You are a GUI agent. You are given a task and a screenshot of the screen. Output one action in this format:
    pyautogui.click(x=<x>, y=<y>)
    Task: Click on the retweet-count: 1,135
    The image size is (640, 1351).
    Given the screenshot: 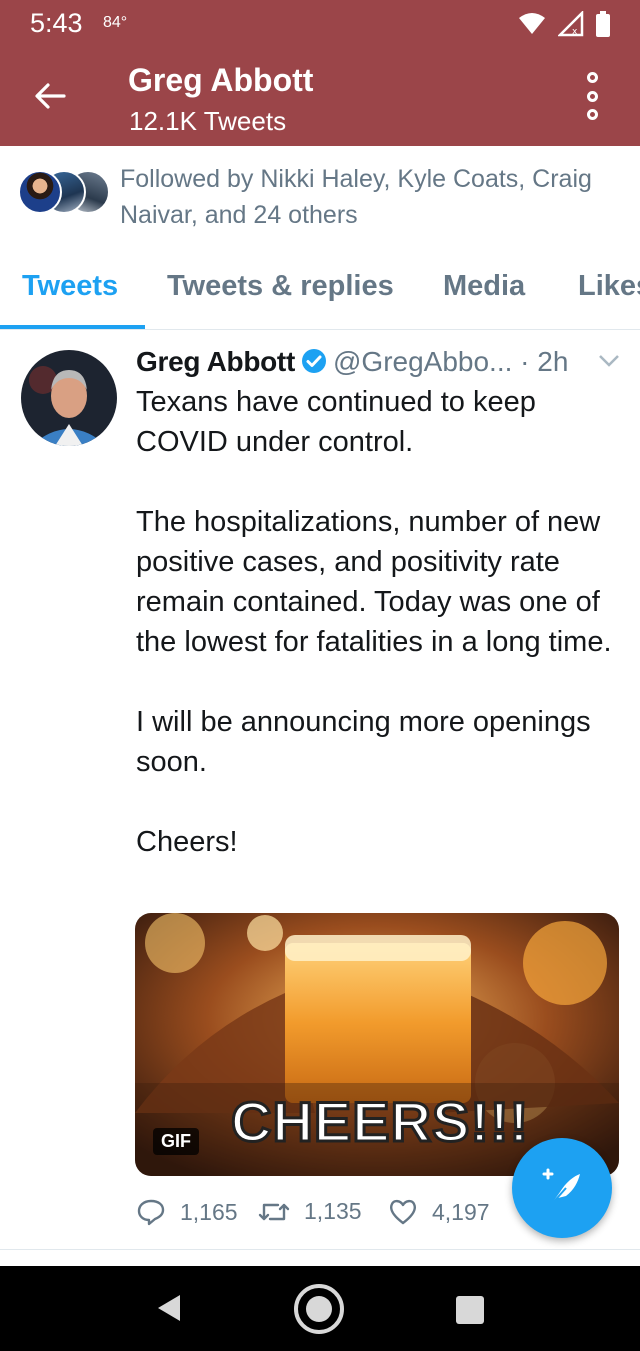 What is the action you would take?
    pyautogui.click(x=333, y=1211)
    